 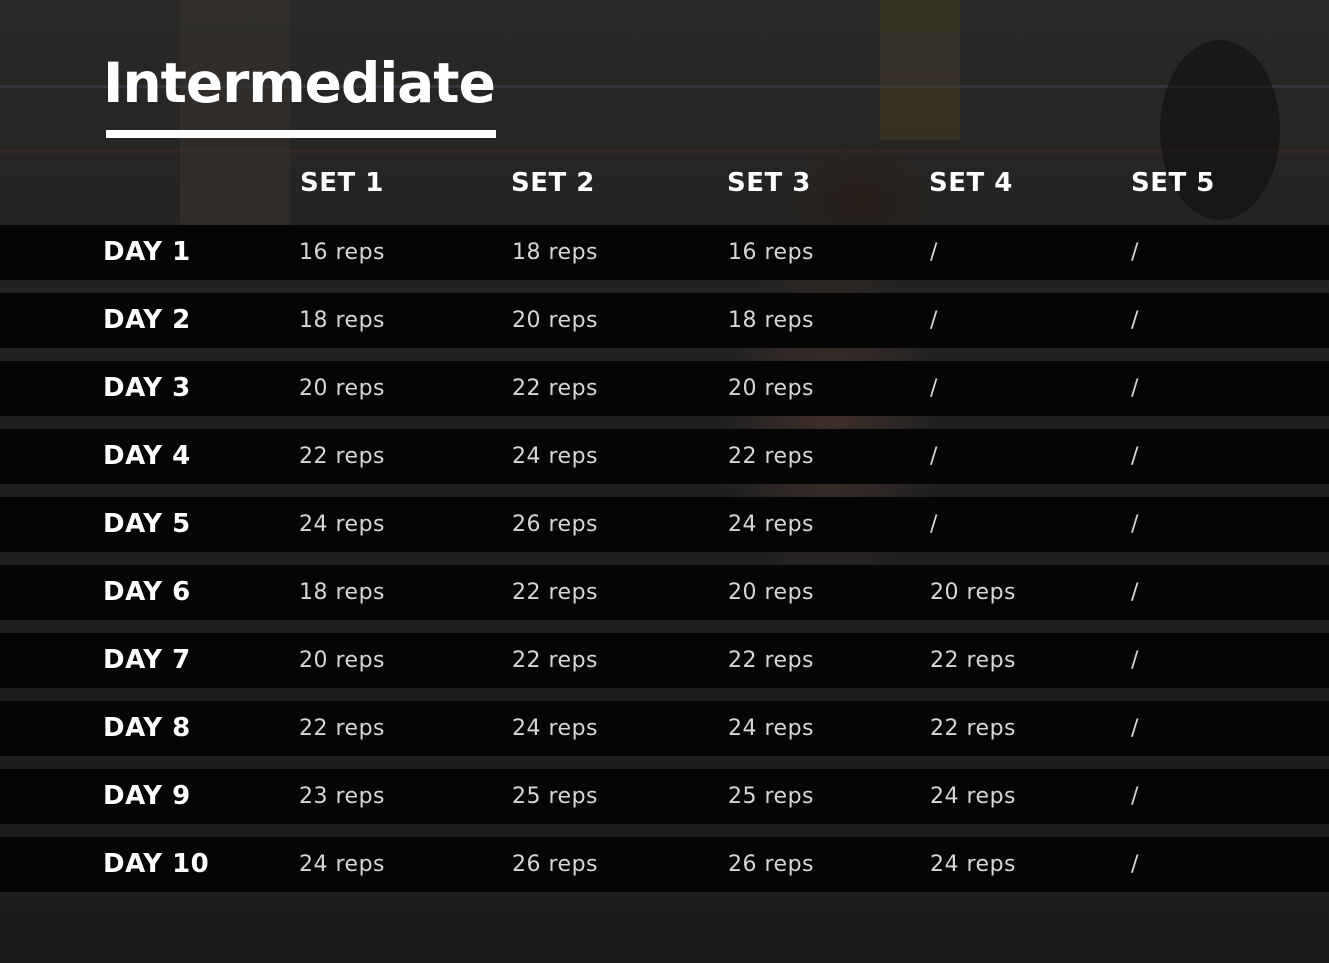 I want to click on table-row: DAY 6 18 reps 22 reps 20 reps 20 reps /, so click(x=664, y=592).